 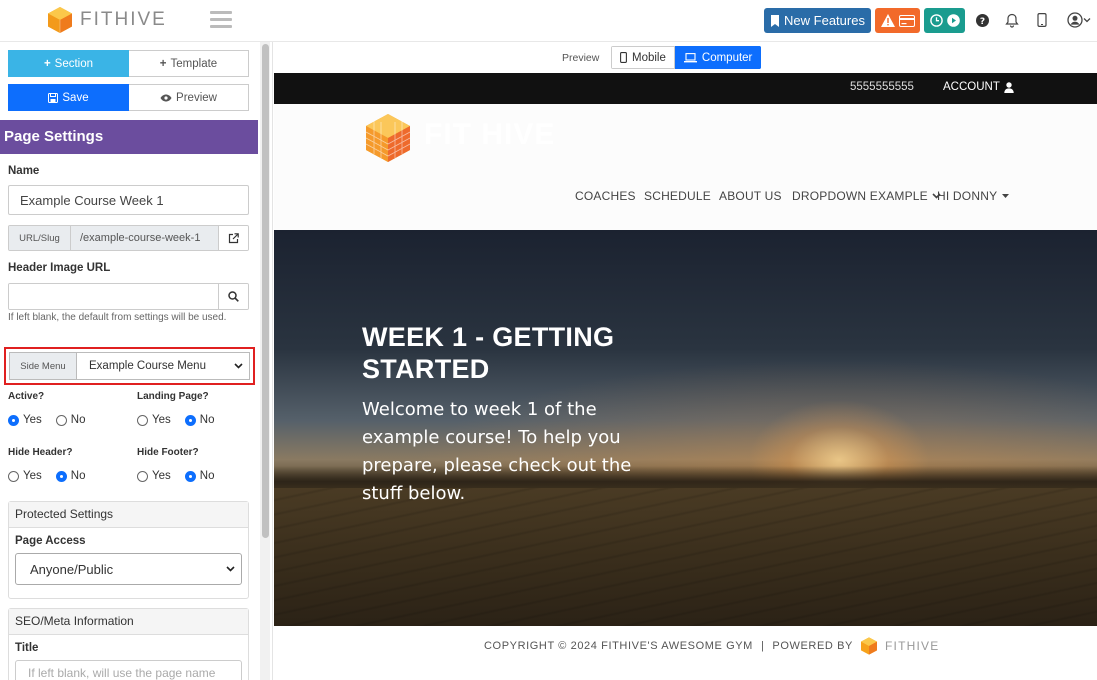 I want to click on sidebar-scrollbar, so click(x=265, y=361).